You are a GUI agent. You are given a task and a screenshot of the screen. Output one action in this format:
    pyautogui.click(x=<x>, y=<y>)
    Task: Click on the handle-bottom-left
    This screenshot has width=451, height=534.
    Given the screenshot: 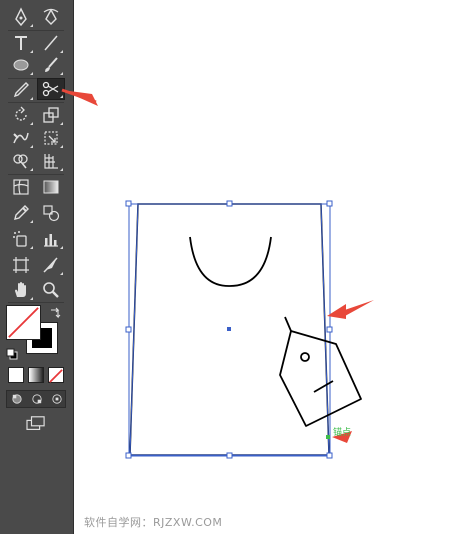 What is the action you would take?
    pyautogui.click(x=128, y=455)
    